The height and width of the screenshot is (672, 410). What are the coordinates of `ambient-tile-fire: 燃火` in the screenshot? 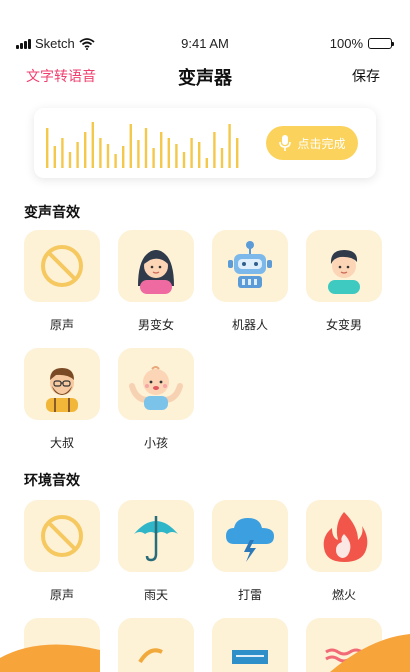 It's located at (344, 551).